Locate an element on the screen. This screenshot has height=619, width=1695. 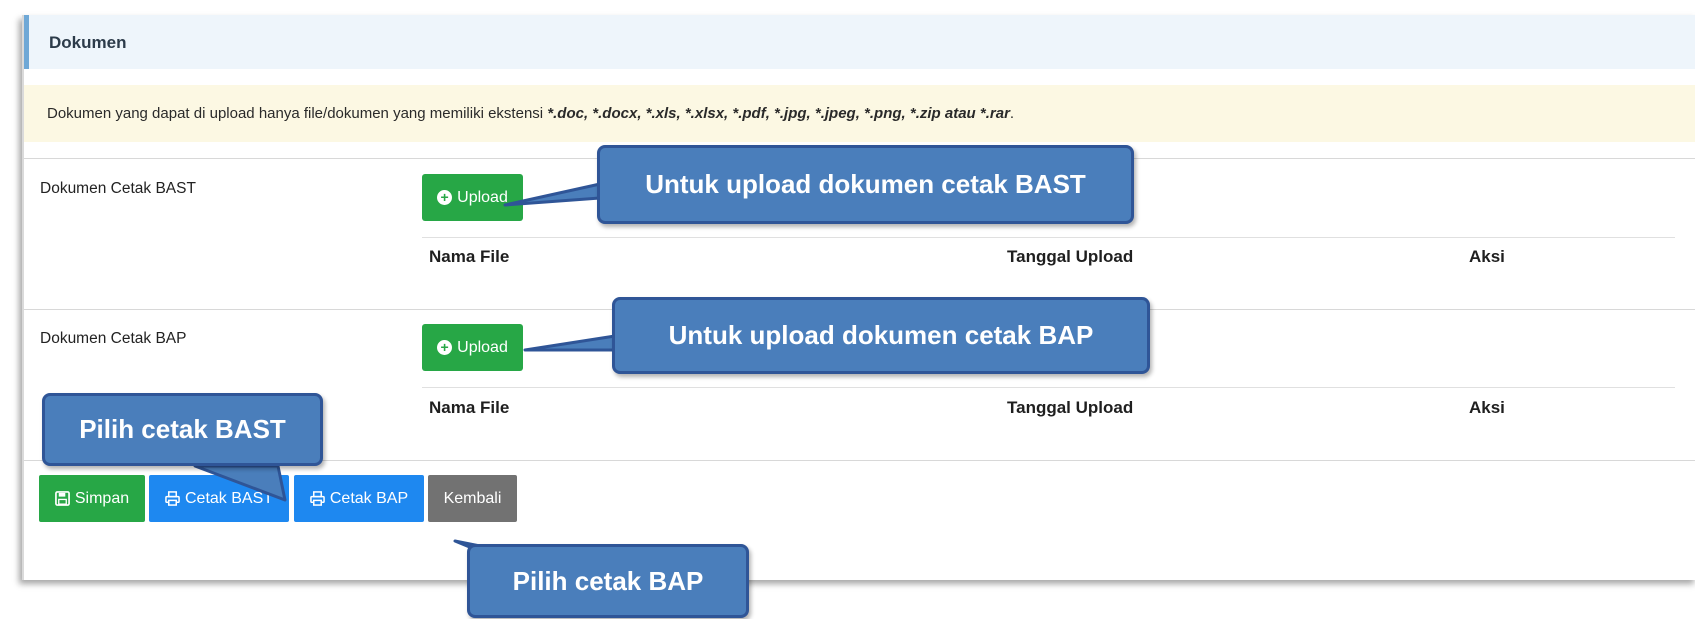
callout-upload-bap: Untuk upload dokumen cetak BAP is located at coordinates (881, 335).